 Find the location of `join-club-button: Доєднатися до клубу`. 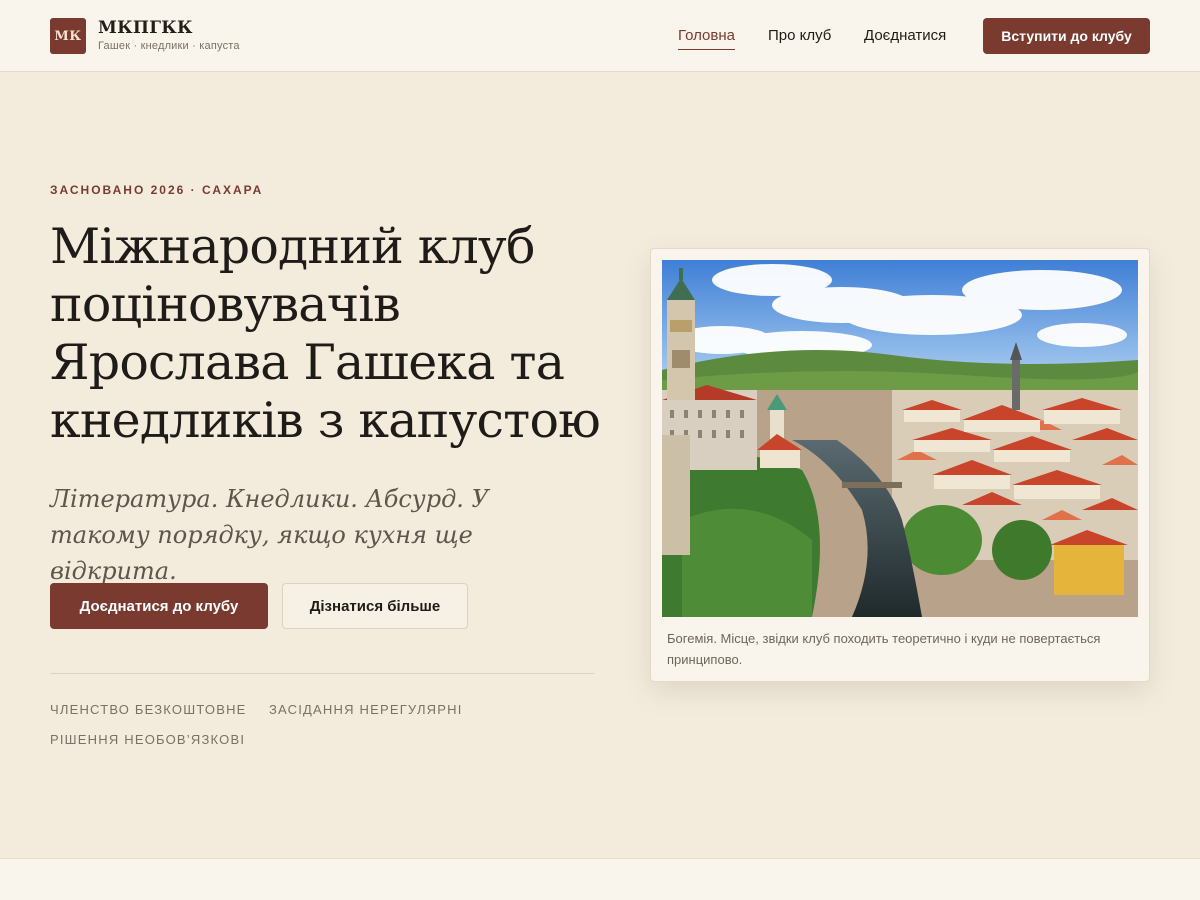

join-club-button: Доєднатися до клубу is located at coordinates (159, 606).